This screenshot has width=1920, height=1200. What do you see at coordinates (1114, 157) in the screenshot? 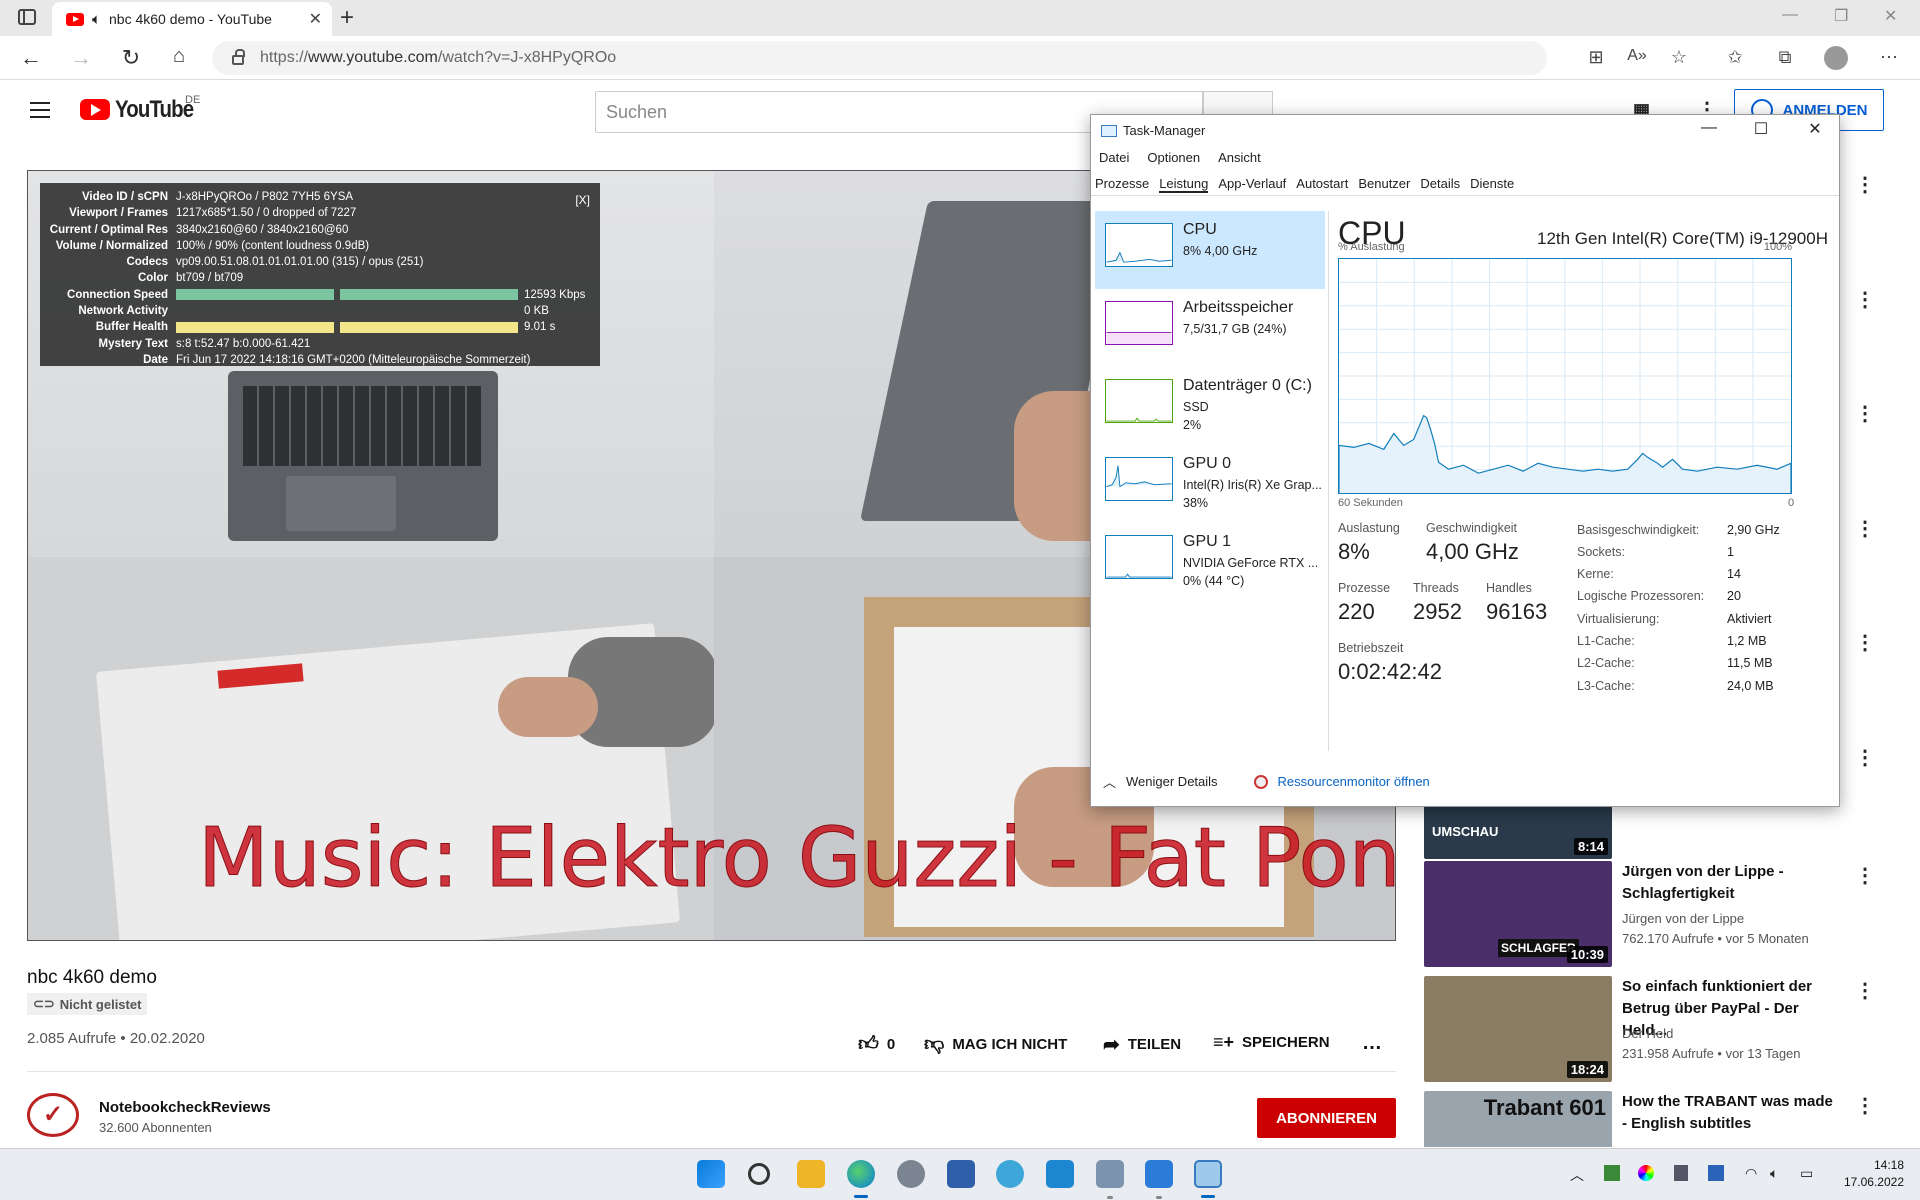
I see `menu-file: Datei` at bounding box center [1114, 157].